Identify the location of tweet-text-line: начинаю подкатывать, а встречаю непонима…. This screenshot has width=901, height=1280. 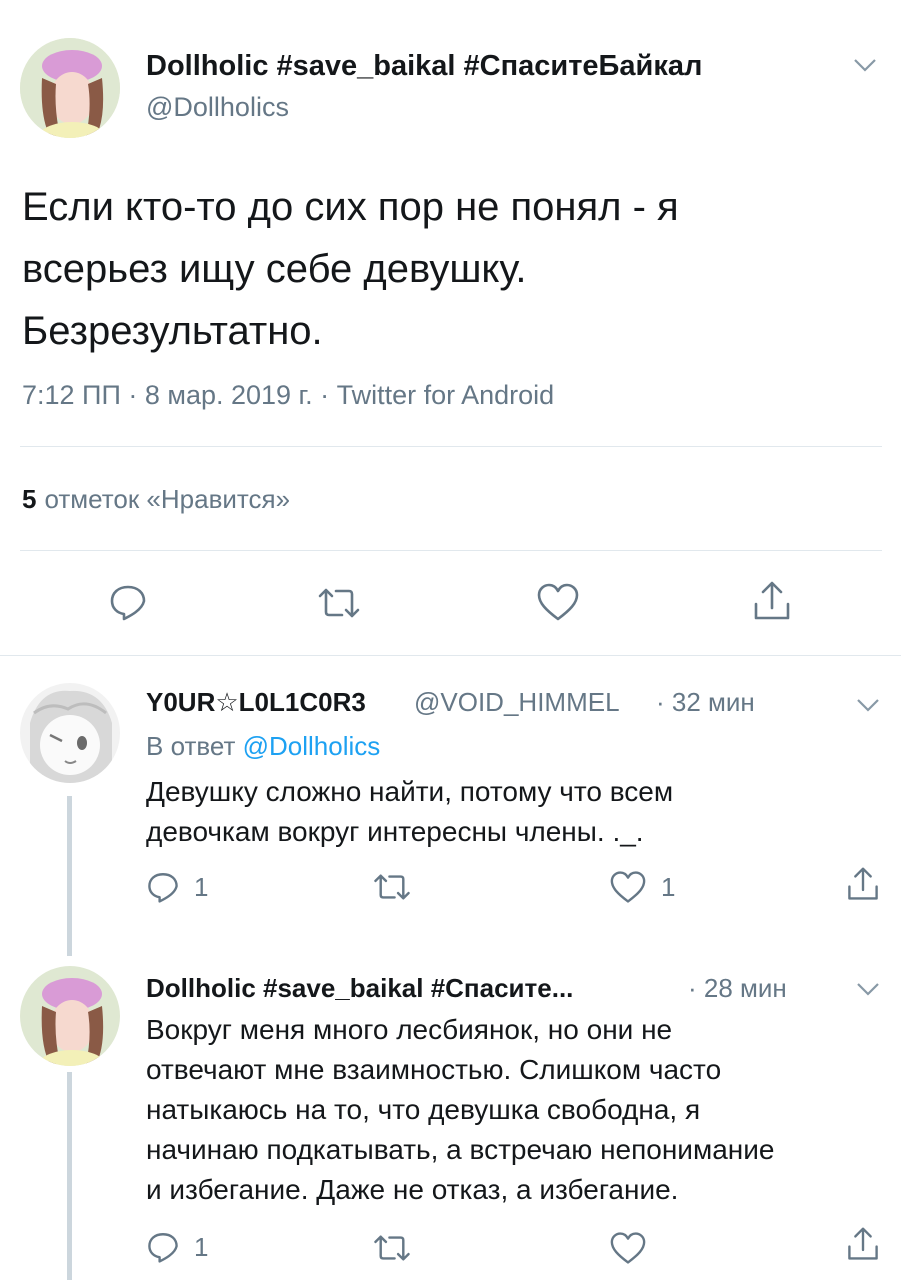
(460, 1149).